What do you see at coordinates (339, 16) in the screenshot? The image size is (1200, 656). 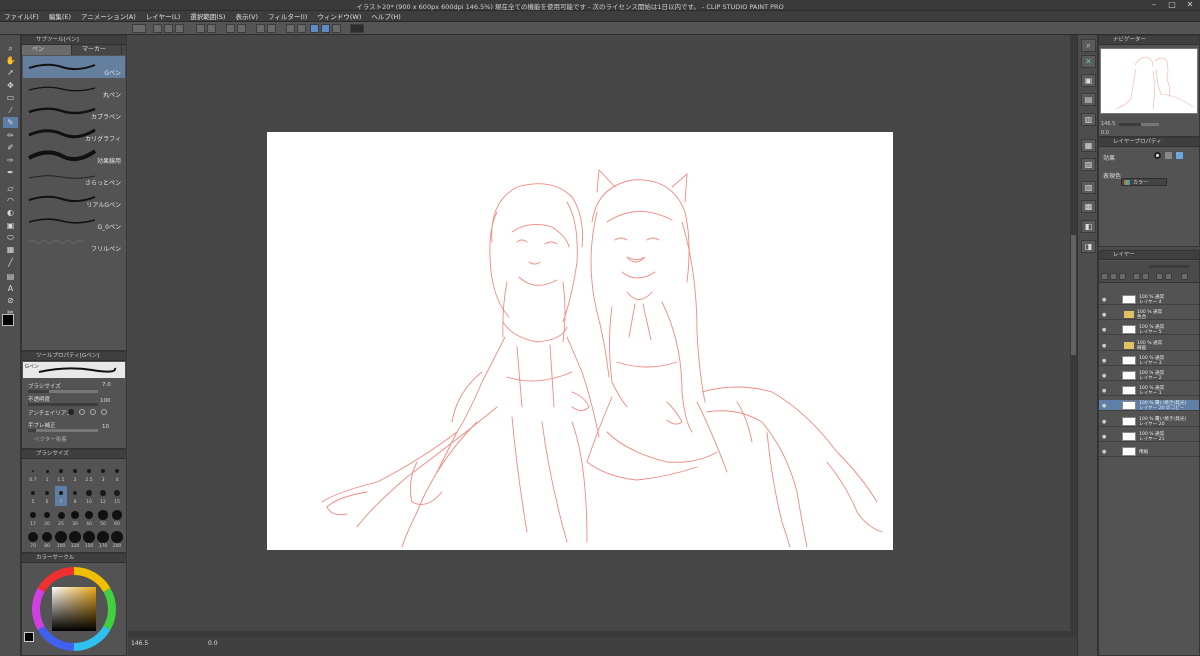 I see `menu-window: ウィンドウ(W)` at bounding box center [339, 16].